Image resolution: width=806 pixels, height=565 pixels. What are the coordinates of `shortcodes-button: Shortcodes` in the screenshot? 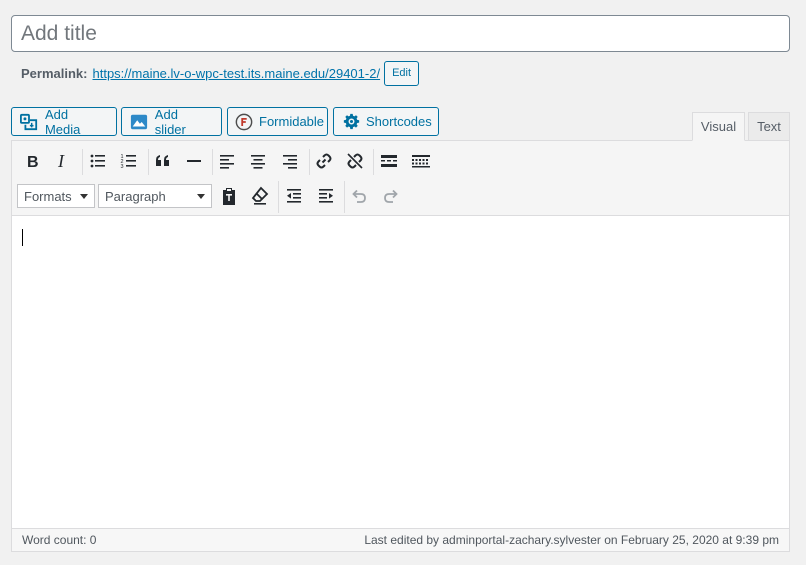 It's located at (386, 121).